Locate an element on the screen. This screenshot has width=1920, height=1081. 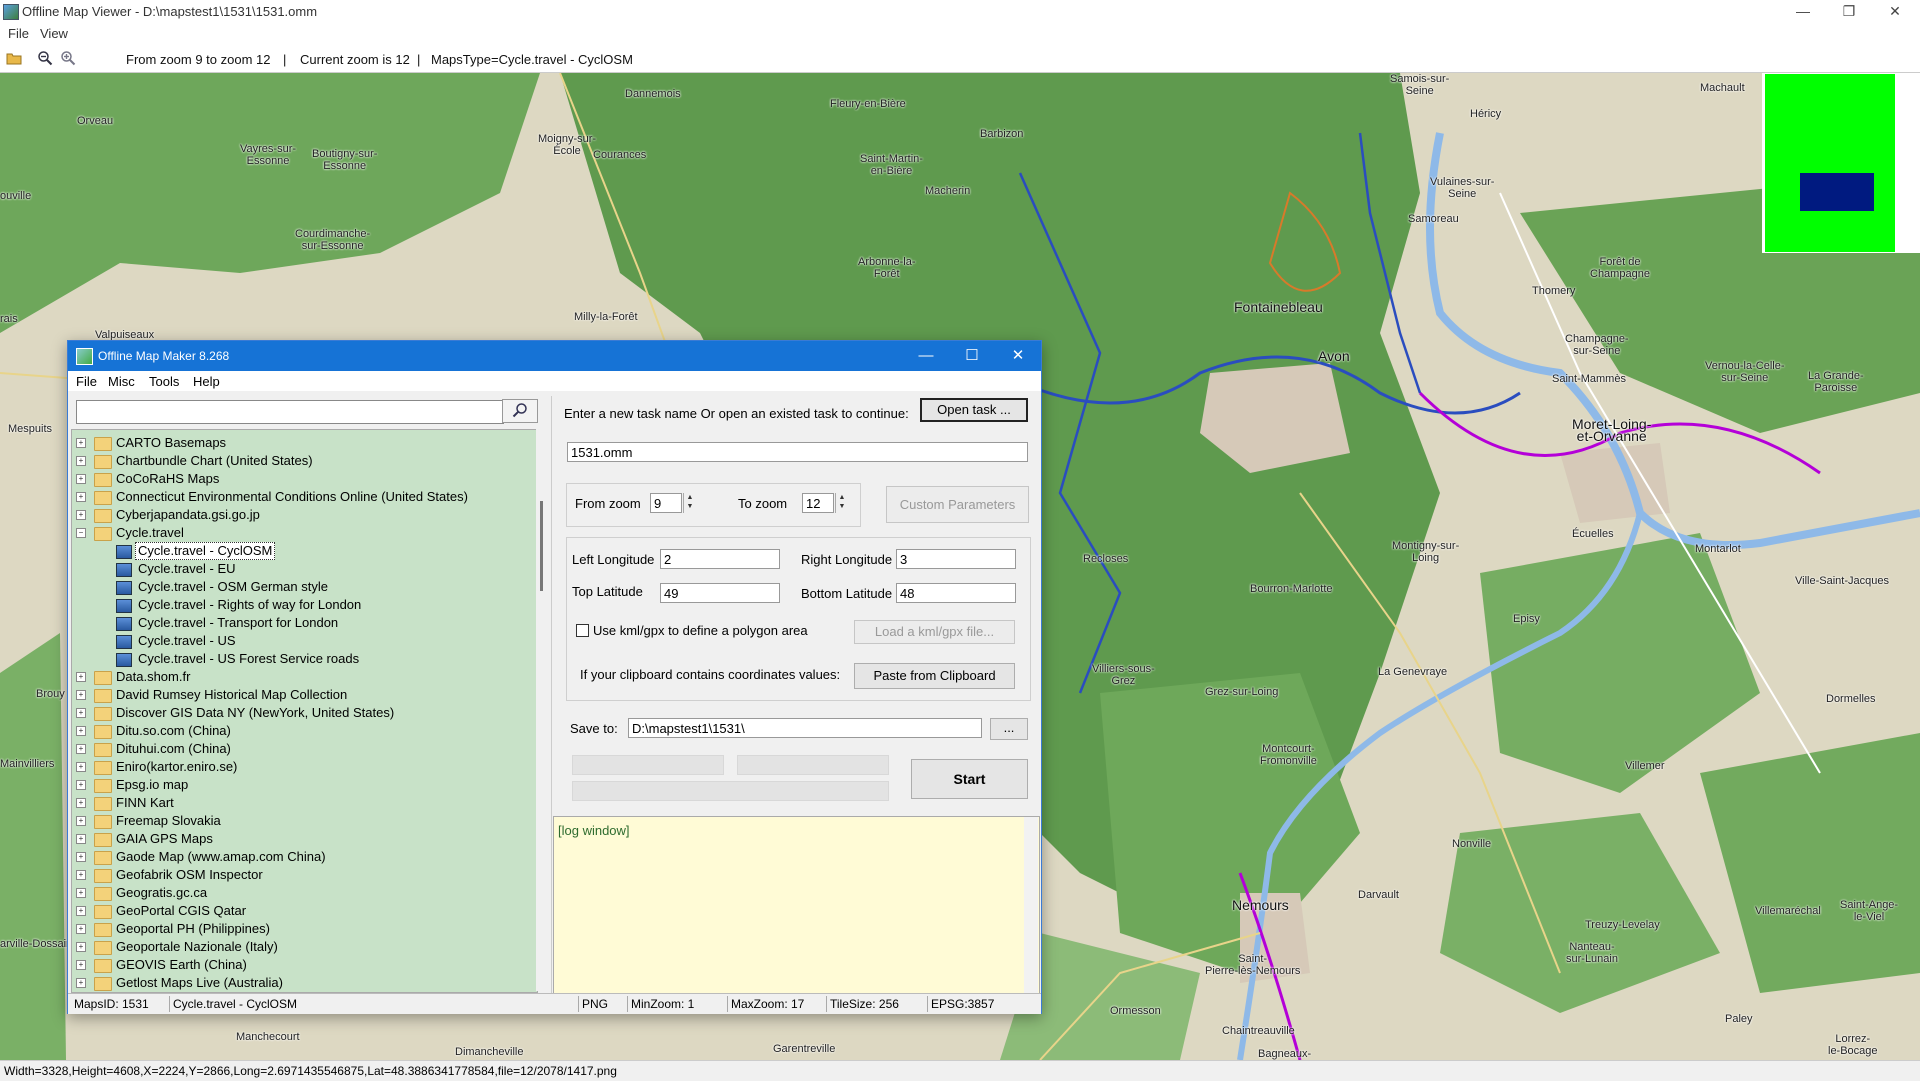
custom-parameters-button: Custom Parameters is located at coordinates (957, 504).